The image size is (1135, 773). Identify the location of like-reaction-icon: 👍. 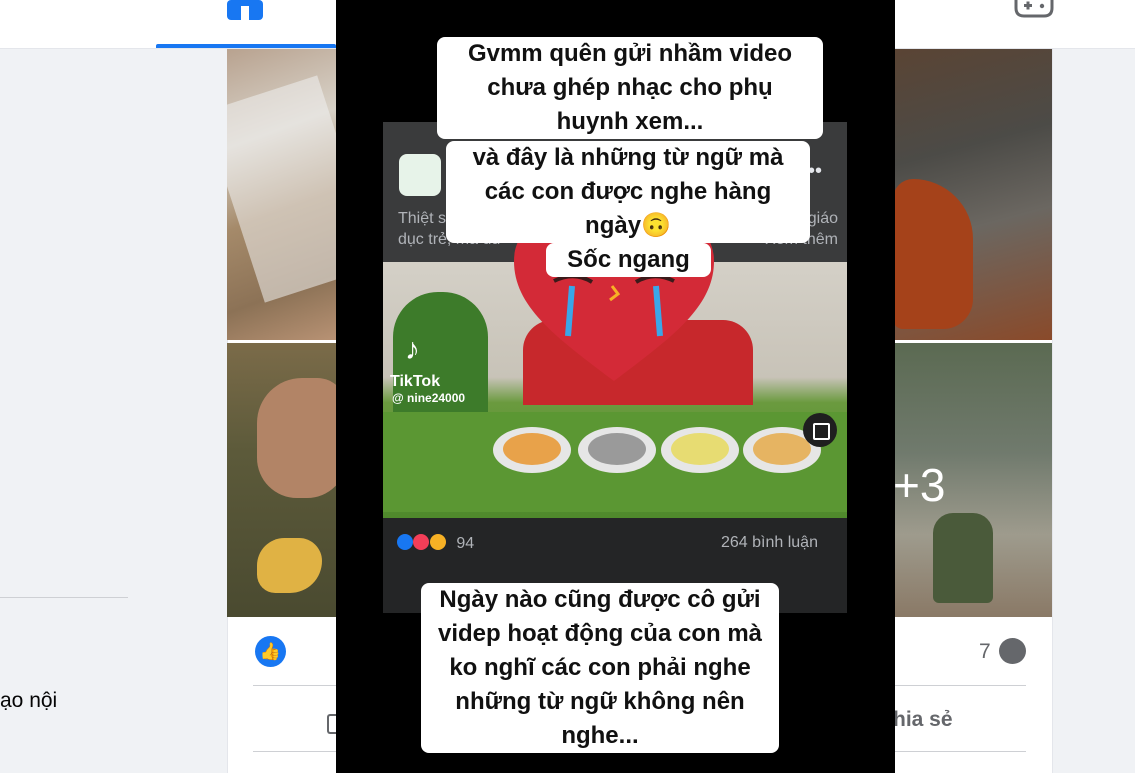
(270, 651).